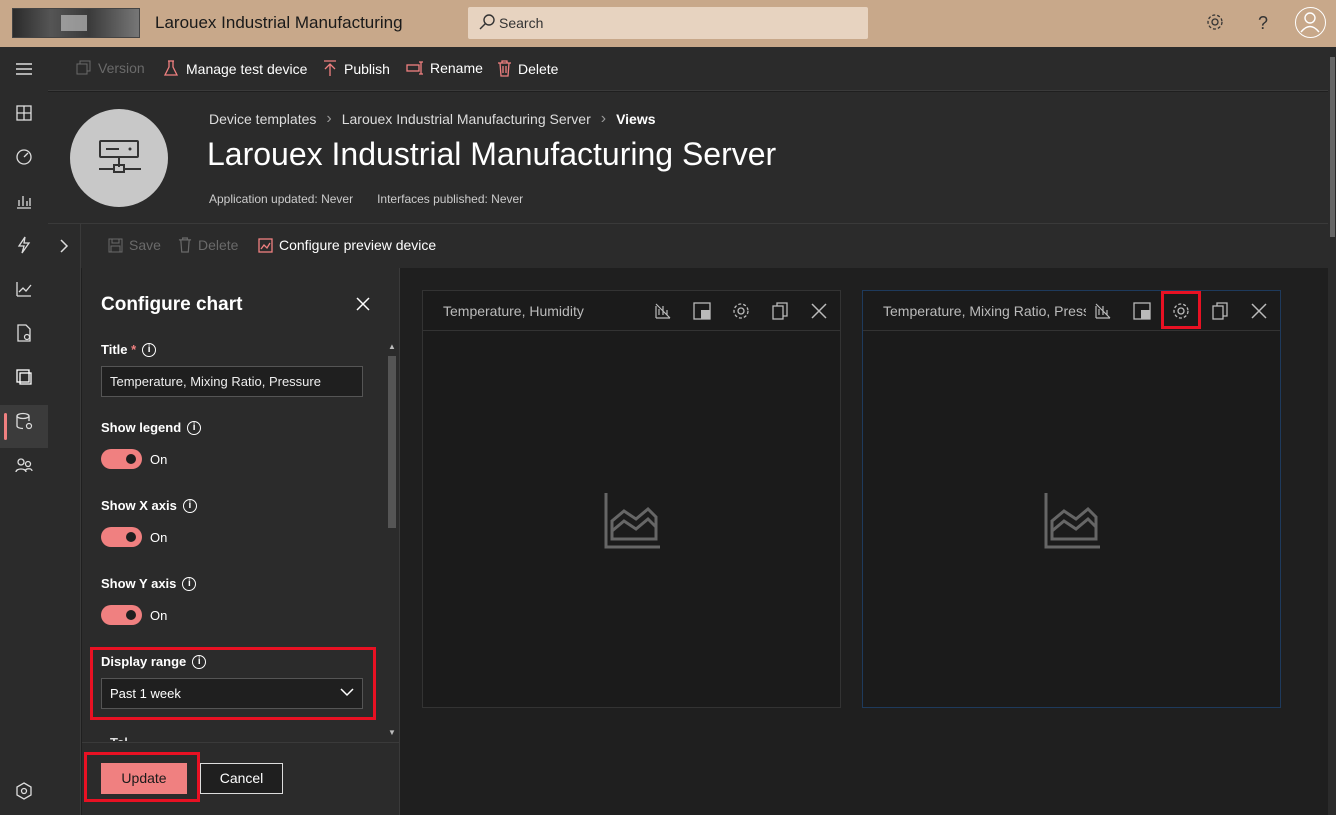  What do you see at coordinates (172, 304) in the screenshot?
I see `panel-title: Configure chart` at bounding box center [172, 304].